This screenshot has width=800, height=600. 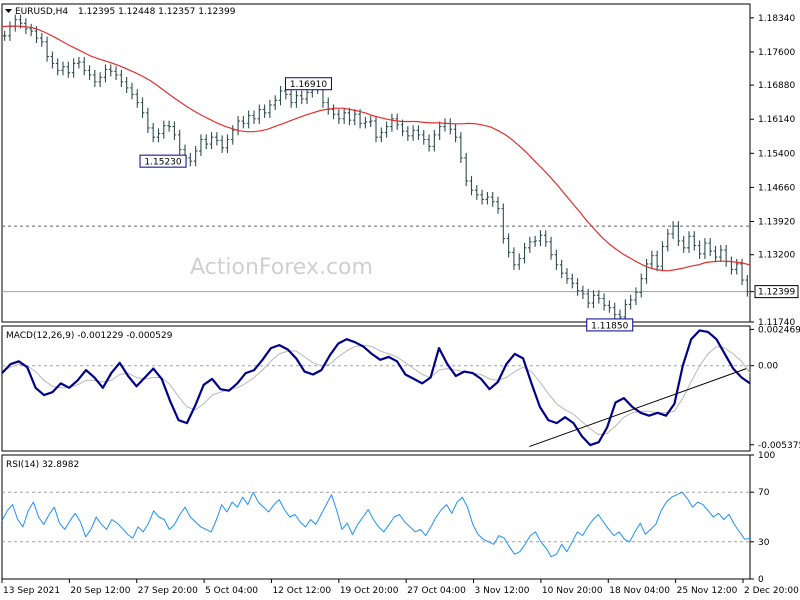 What do you see at coordinates (776, 188) in the screenshot?
I see `price-y-tick-label: 1.14660` at bounding box center [776, 188].